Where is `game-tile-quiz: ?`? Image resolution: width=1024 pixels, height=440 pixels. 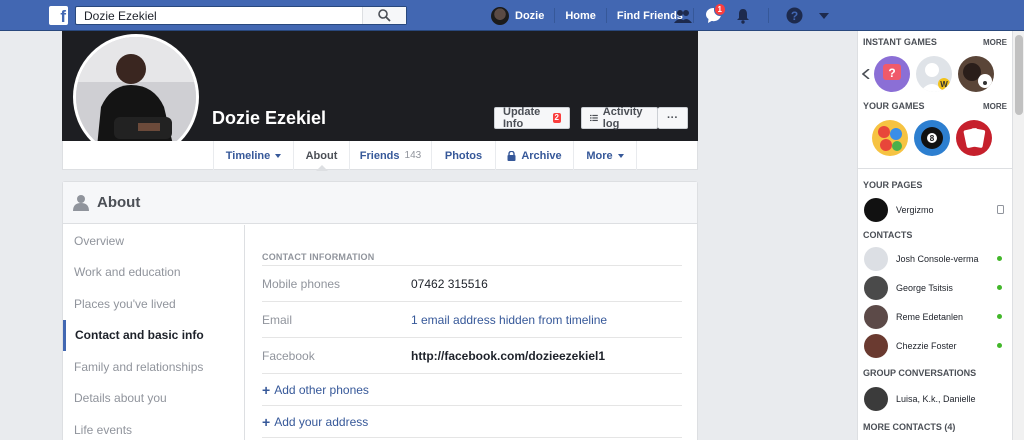
game-tile-quiz: ? is located at coordinates (892, 74).